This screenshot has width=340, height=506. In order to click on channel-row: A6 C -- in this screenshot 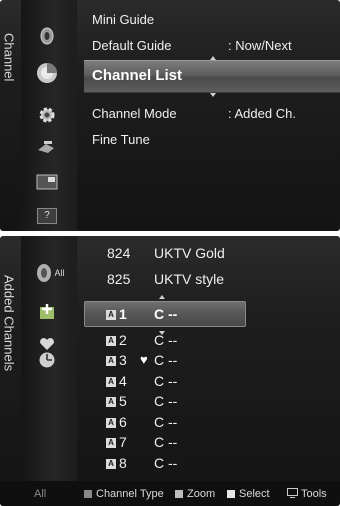, I will do `click(170, 424)`.